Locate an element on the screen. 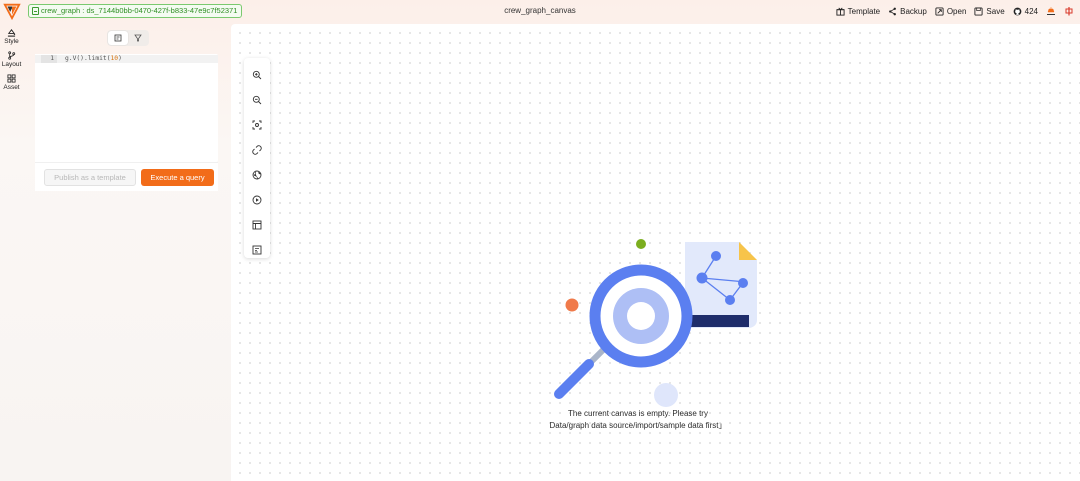 Image resolution: width=1080 pixels, height=481 pixels. active-line-highlight is located at coordinates (126, 59).